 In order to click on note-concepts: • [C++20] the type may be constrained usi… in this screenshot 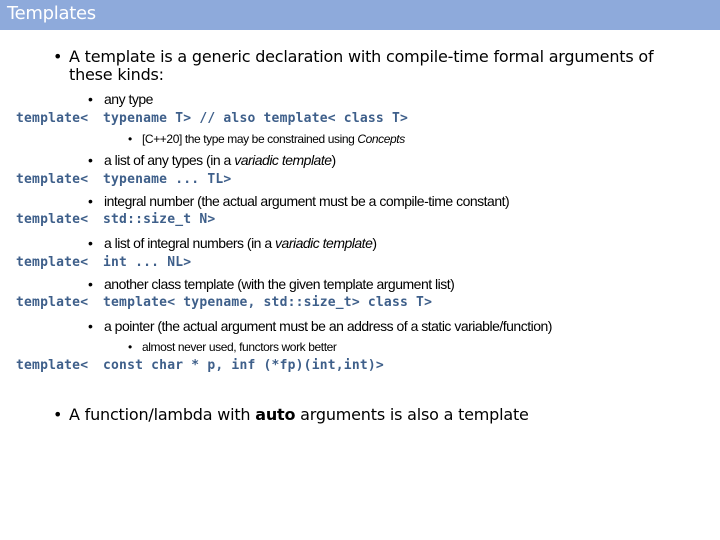, I will do `click(266, 139)`.